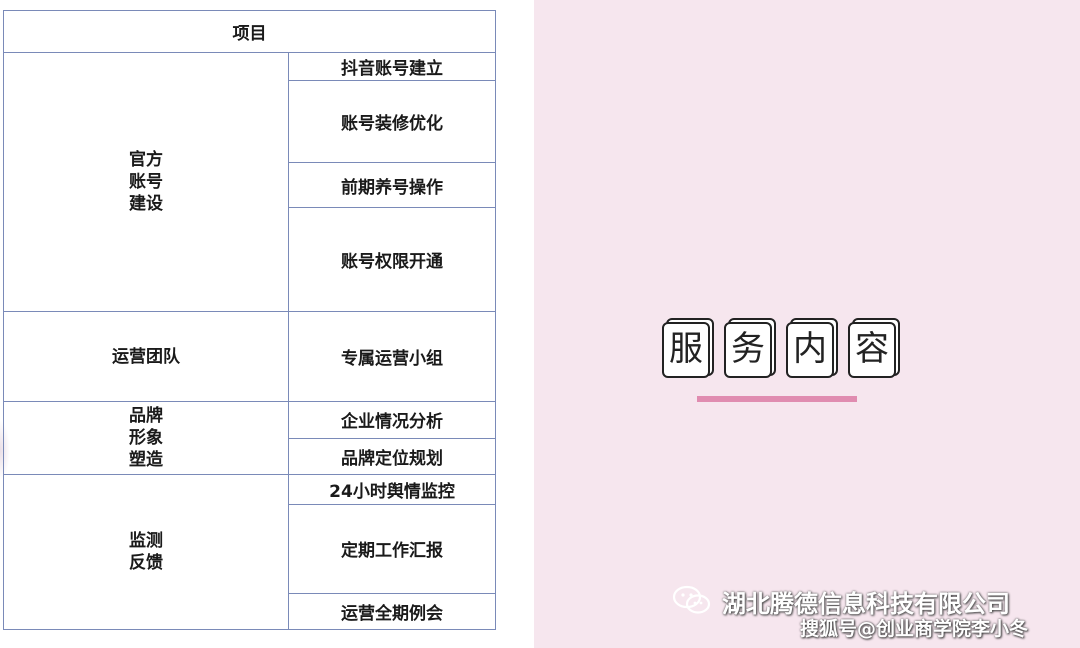  What do you see at coordinates (392, 356) in the screenshot?
I see `item-cell: 专属运营小组` at bounding box center [392, 356].